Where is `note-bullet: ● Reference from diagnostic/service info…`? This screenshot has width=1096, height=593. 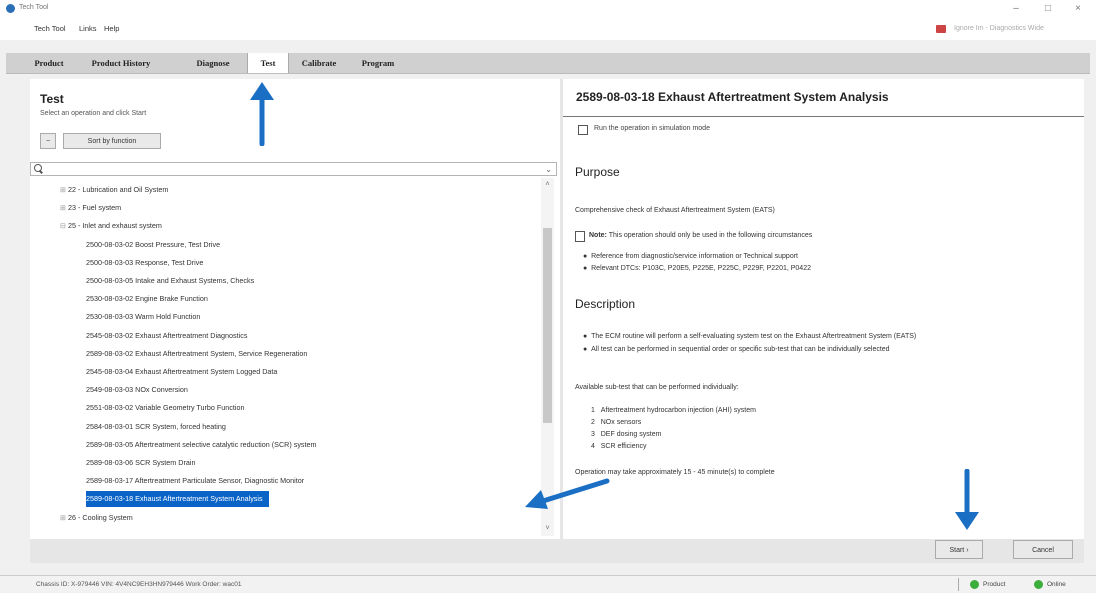
note-bullet: ● Reference from diagnostic/service info… is located at coordinates (690, 256).